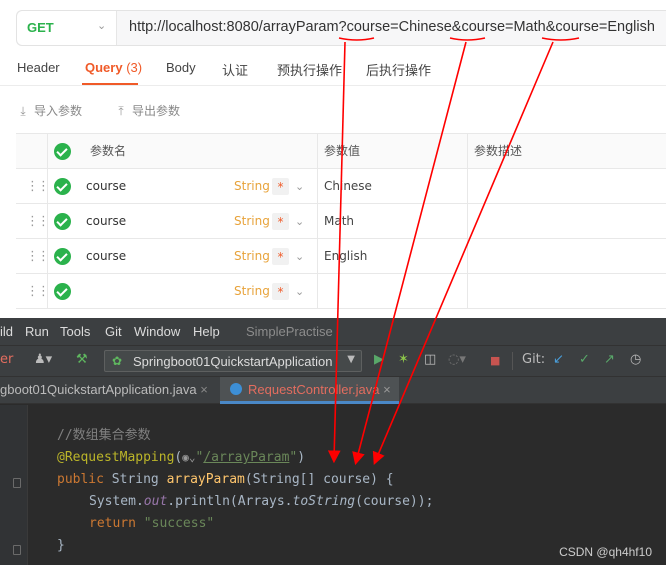 The image size is (666, 565). What do you see at coordinates (156, 111) in the screenshot?
I see `export-params-label: 导出参数` at bounding box center [156, 111].